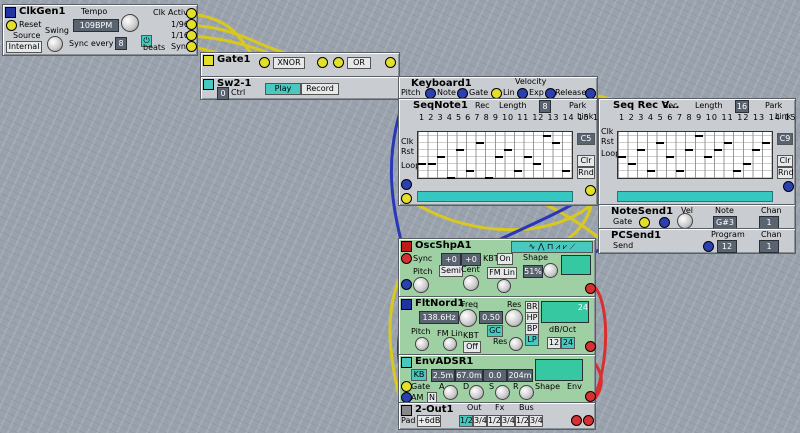 Image resolution: width=800 pixels, height=433 pixels. I want to click on active-output-jack, so click(191, 13).